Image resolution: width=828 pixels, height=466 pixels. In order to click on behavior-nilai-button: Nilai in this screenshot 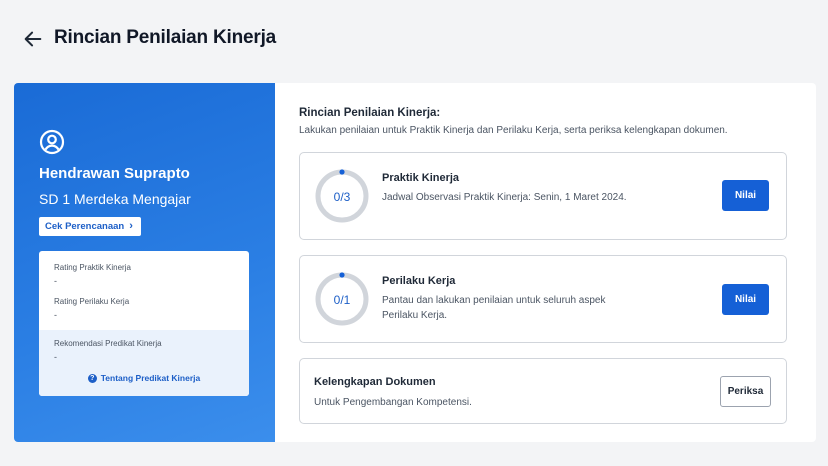, I will do `click(745, 299)`.